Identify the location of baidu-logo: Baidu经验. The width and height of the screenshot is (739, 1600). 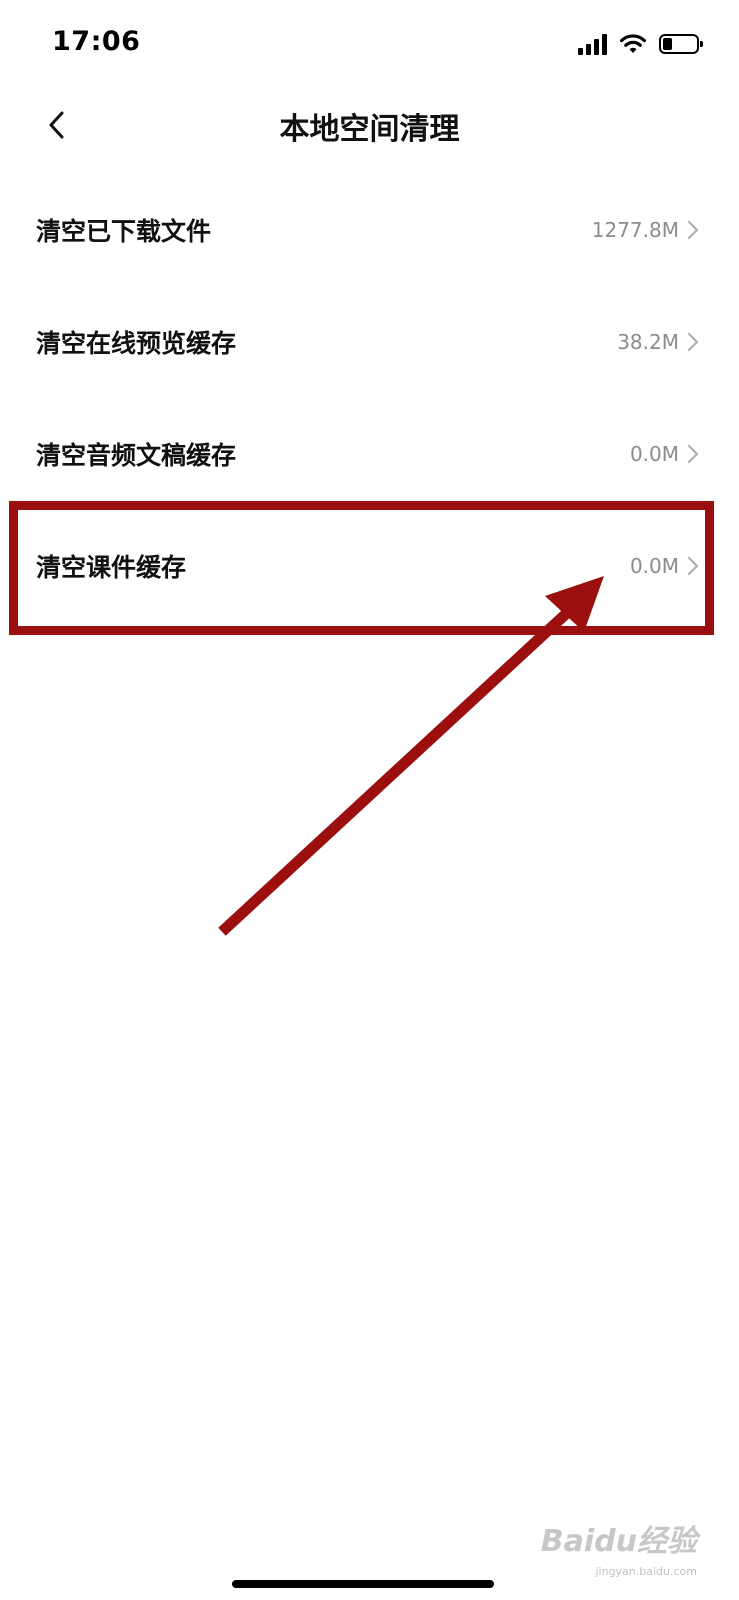
(618, 1541).